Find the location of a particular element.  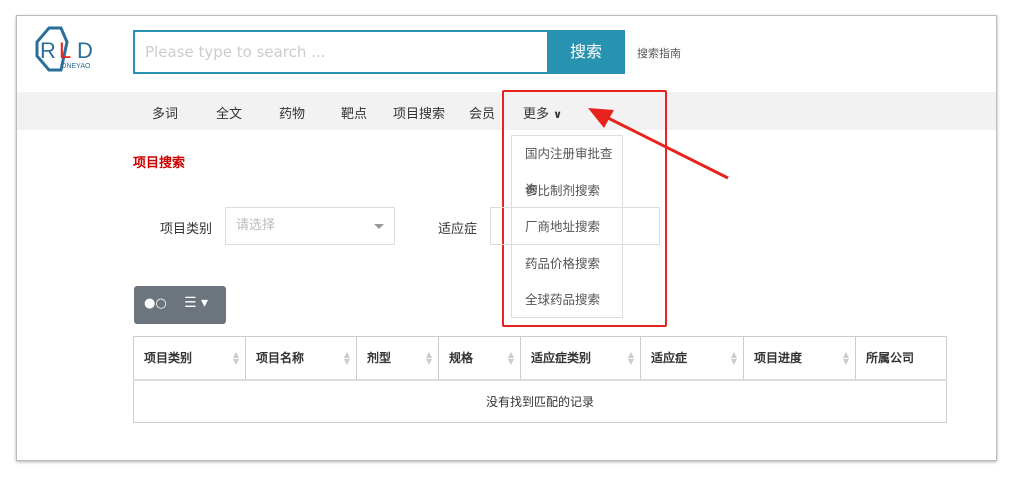

empty-message: 没有找到匹配的记录 is located at coordinates (540, 401).